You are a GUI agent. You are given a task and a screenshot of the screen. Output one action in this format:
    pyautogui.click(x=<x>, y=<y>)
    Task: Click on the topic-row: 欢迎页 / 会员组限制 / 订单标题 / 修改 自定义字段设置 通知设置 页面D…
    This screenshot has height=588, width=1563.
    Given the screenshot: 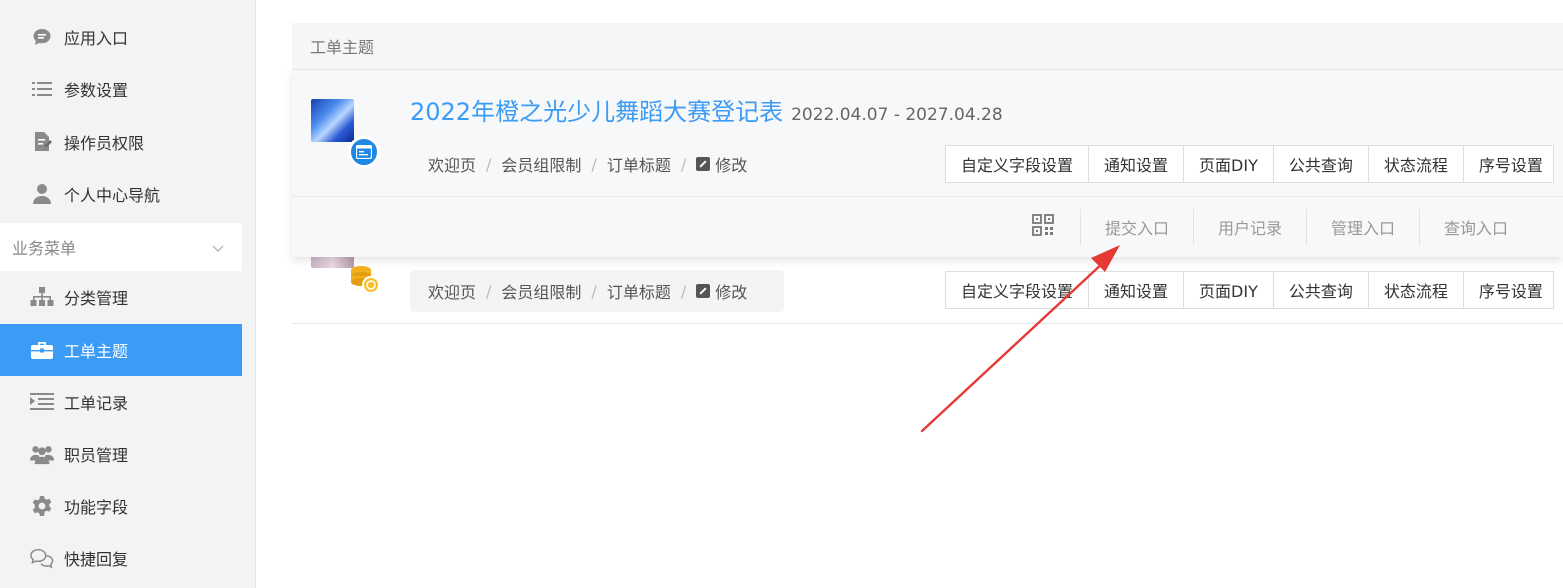 What is the action you would take?
    pyautogui.click(x=927, y=287)
    